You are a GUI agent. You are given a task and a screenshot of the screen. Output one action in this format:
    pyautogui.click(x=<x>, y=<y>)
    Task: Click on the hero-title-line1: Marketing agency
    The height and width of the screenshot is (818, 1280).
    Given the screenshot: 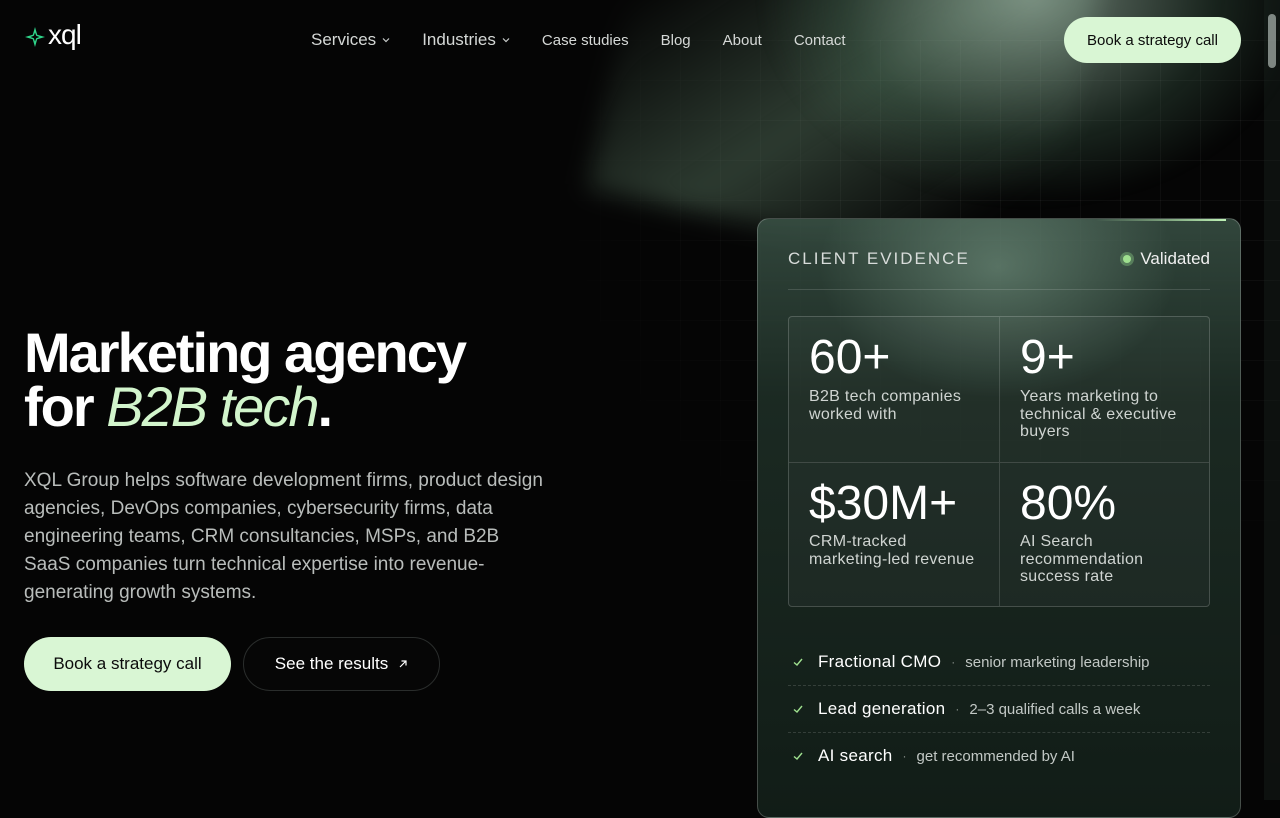 What is the action you would take?
    pyautogui.click(x=245, y=352)
    